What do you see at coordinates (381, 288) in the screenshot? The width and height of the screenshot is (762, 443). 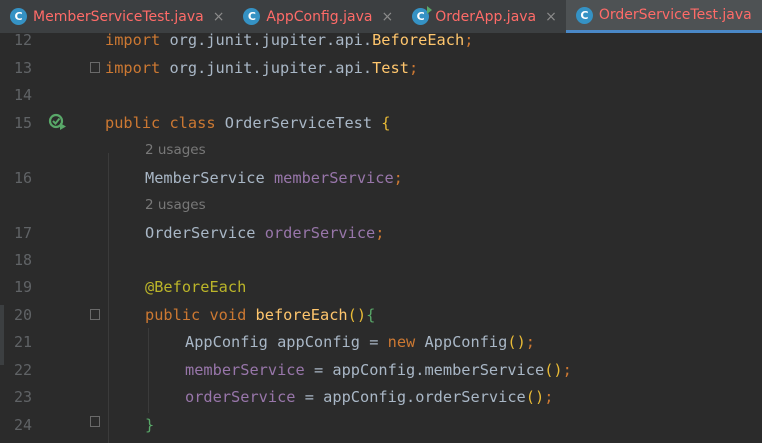 I see `code-line: 19 @BeforeEach` at bounding box center [381, 288].